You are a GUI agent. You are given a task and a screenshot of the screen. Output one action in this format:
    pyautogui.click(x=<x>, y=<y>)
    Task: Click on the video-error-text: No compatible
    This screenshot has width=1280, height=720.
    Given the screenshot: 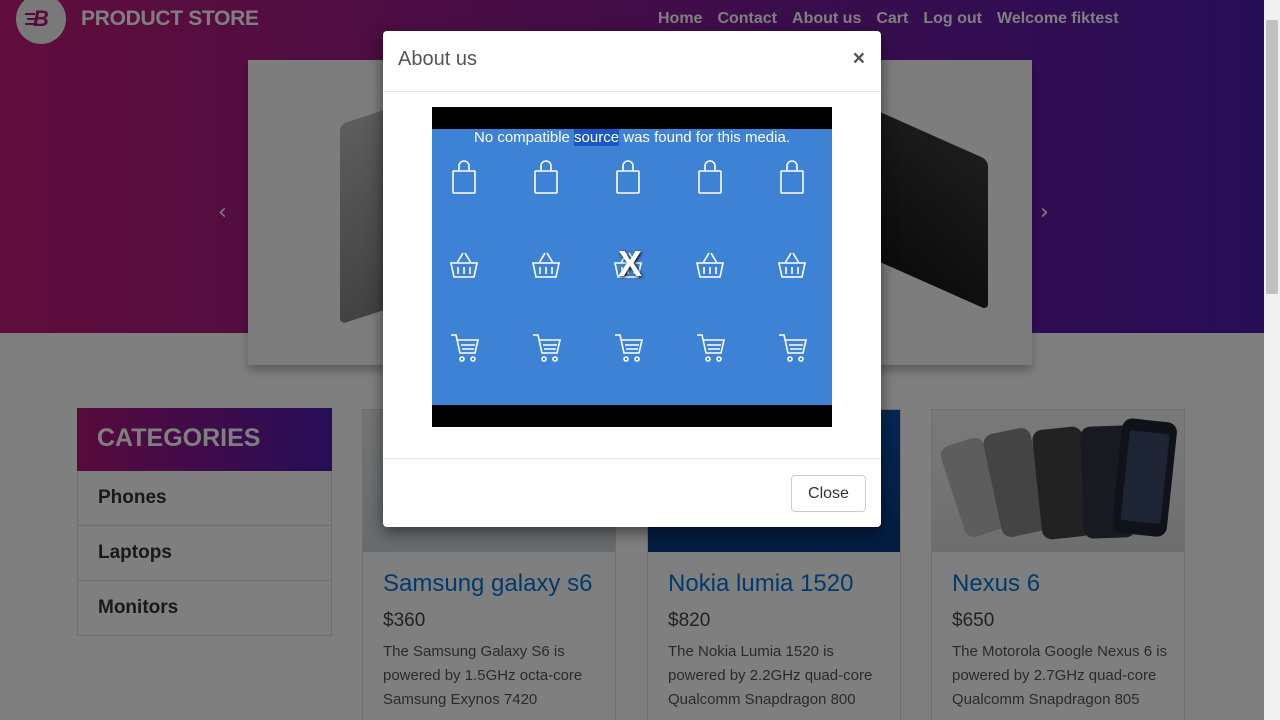 What is the action you would take?
    pyautogui.click(x=524, y=137)
    